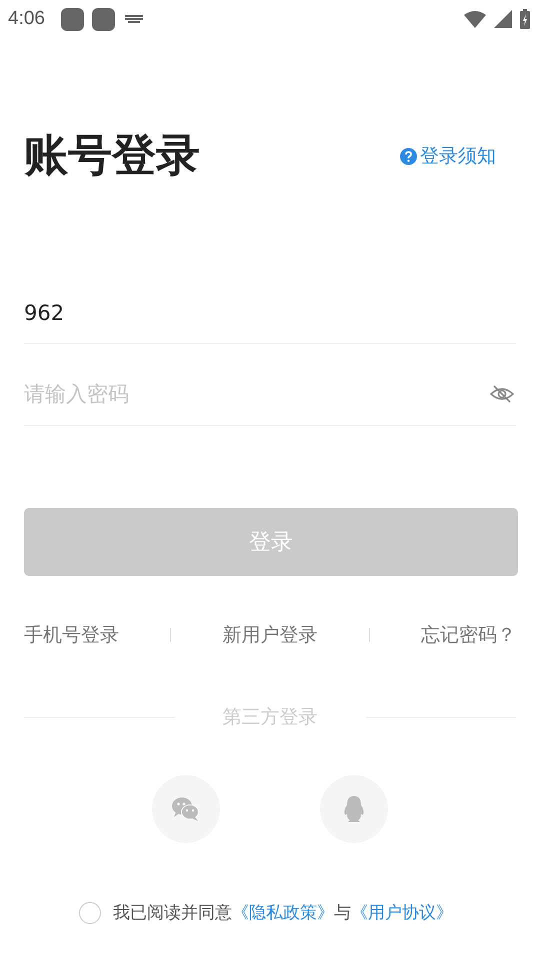  What do you see at coordinates (90, 913) in the screenshot?
I see `agree-checkbox` at bounding box center [90, 913].